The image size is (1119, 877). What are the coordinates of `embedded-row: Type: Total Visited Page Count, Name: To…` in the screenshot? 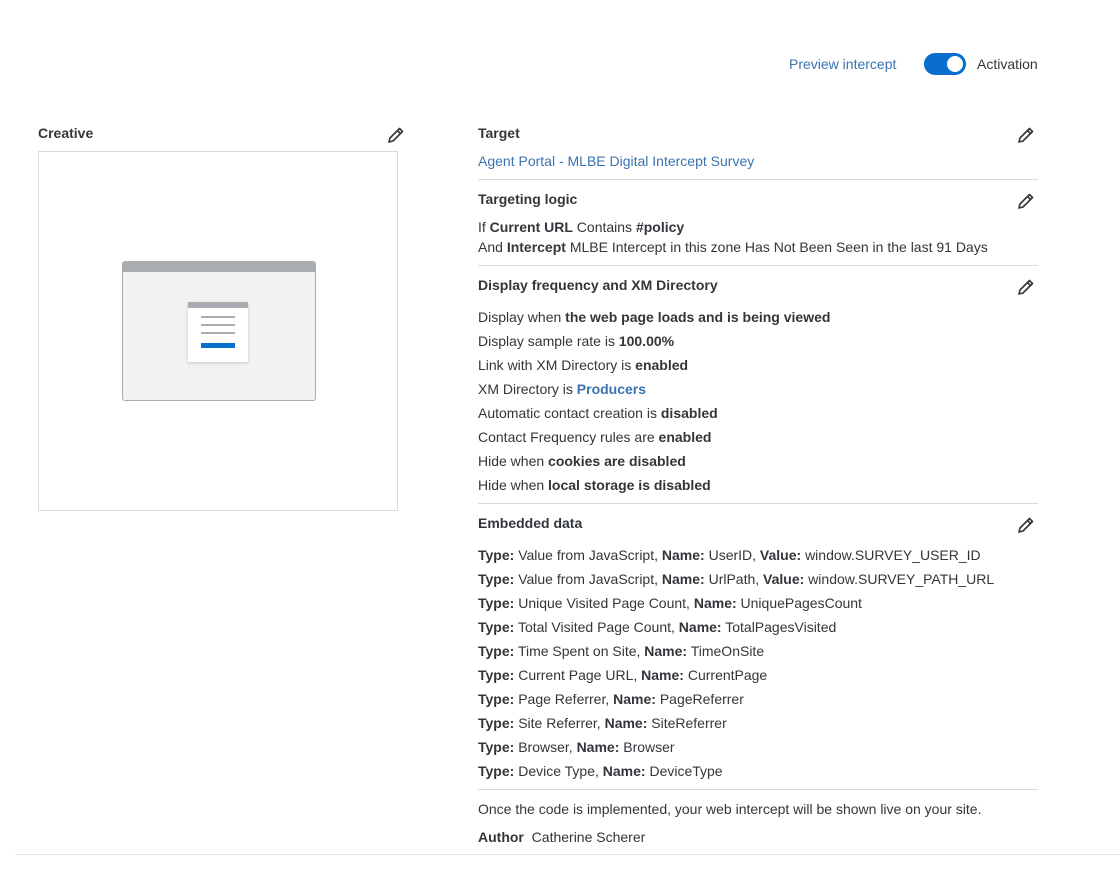 It's located at (657, 627).